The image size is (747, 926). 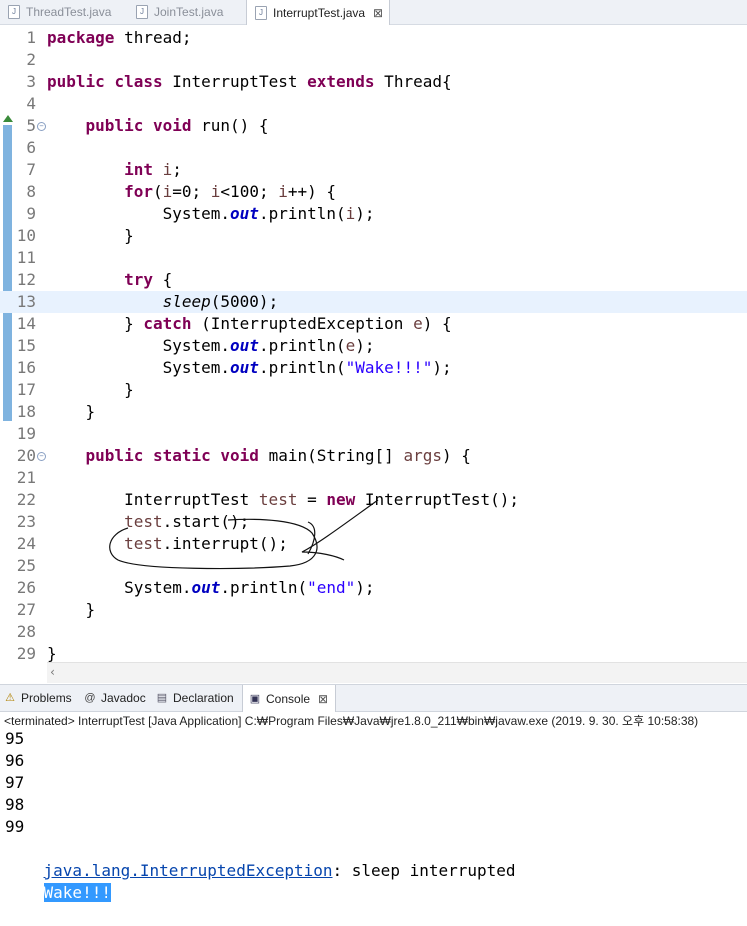 I want to click on code-line: 26 System.out.println("end");, so click(x=373, y=588).